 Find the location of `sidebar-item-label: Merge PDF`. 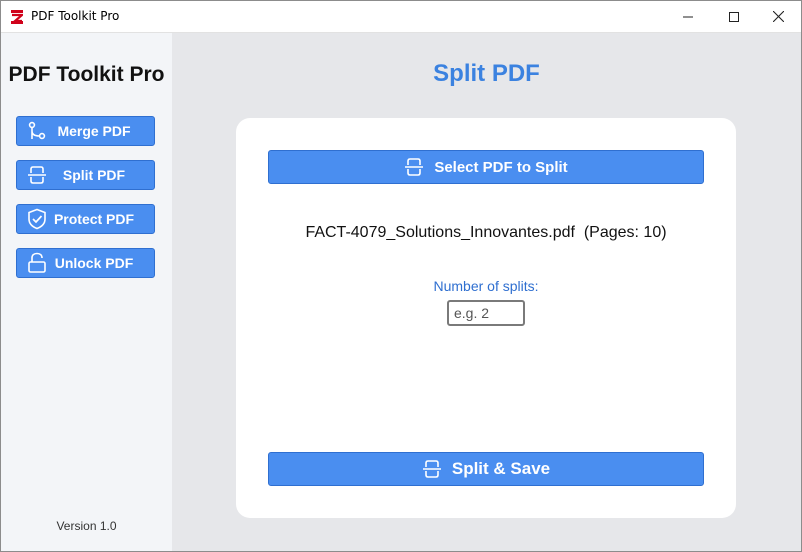

sidebar-item-label: Merge PDF is located at coordinates (94, 131).